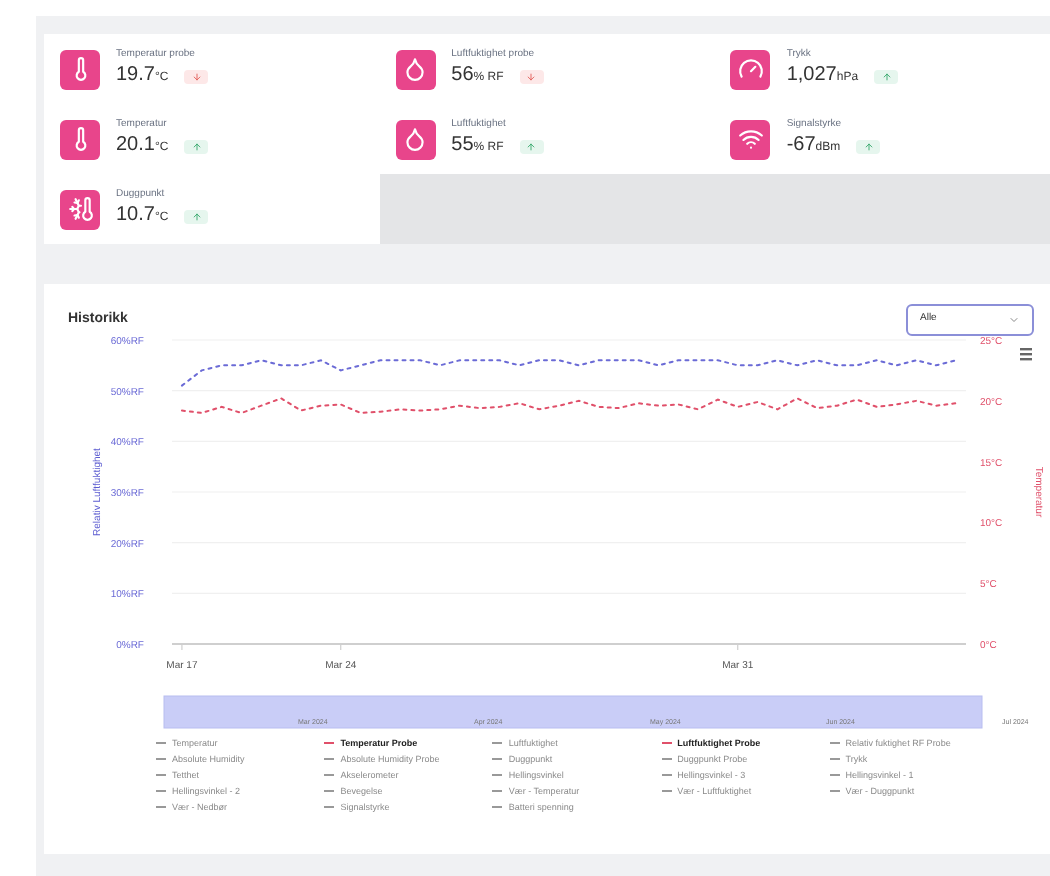 This screenshot has width=1050, height=876. Describe the element at coordinates (1014, 320) in the screenshot. I see `chevron-down-icon` at that location.